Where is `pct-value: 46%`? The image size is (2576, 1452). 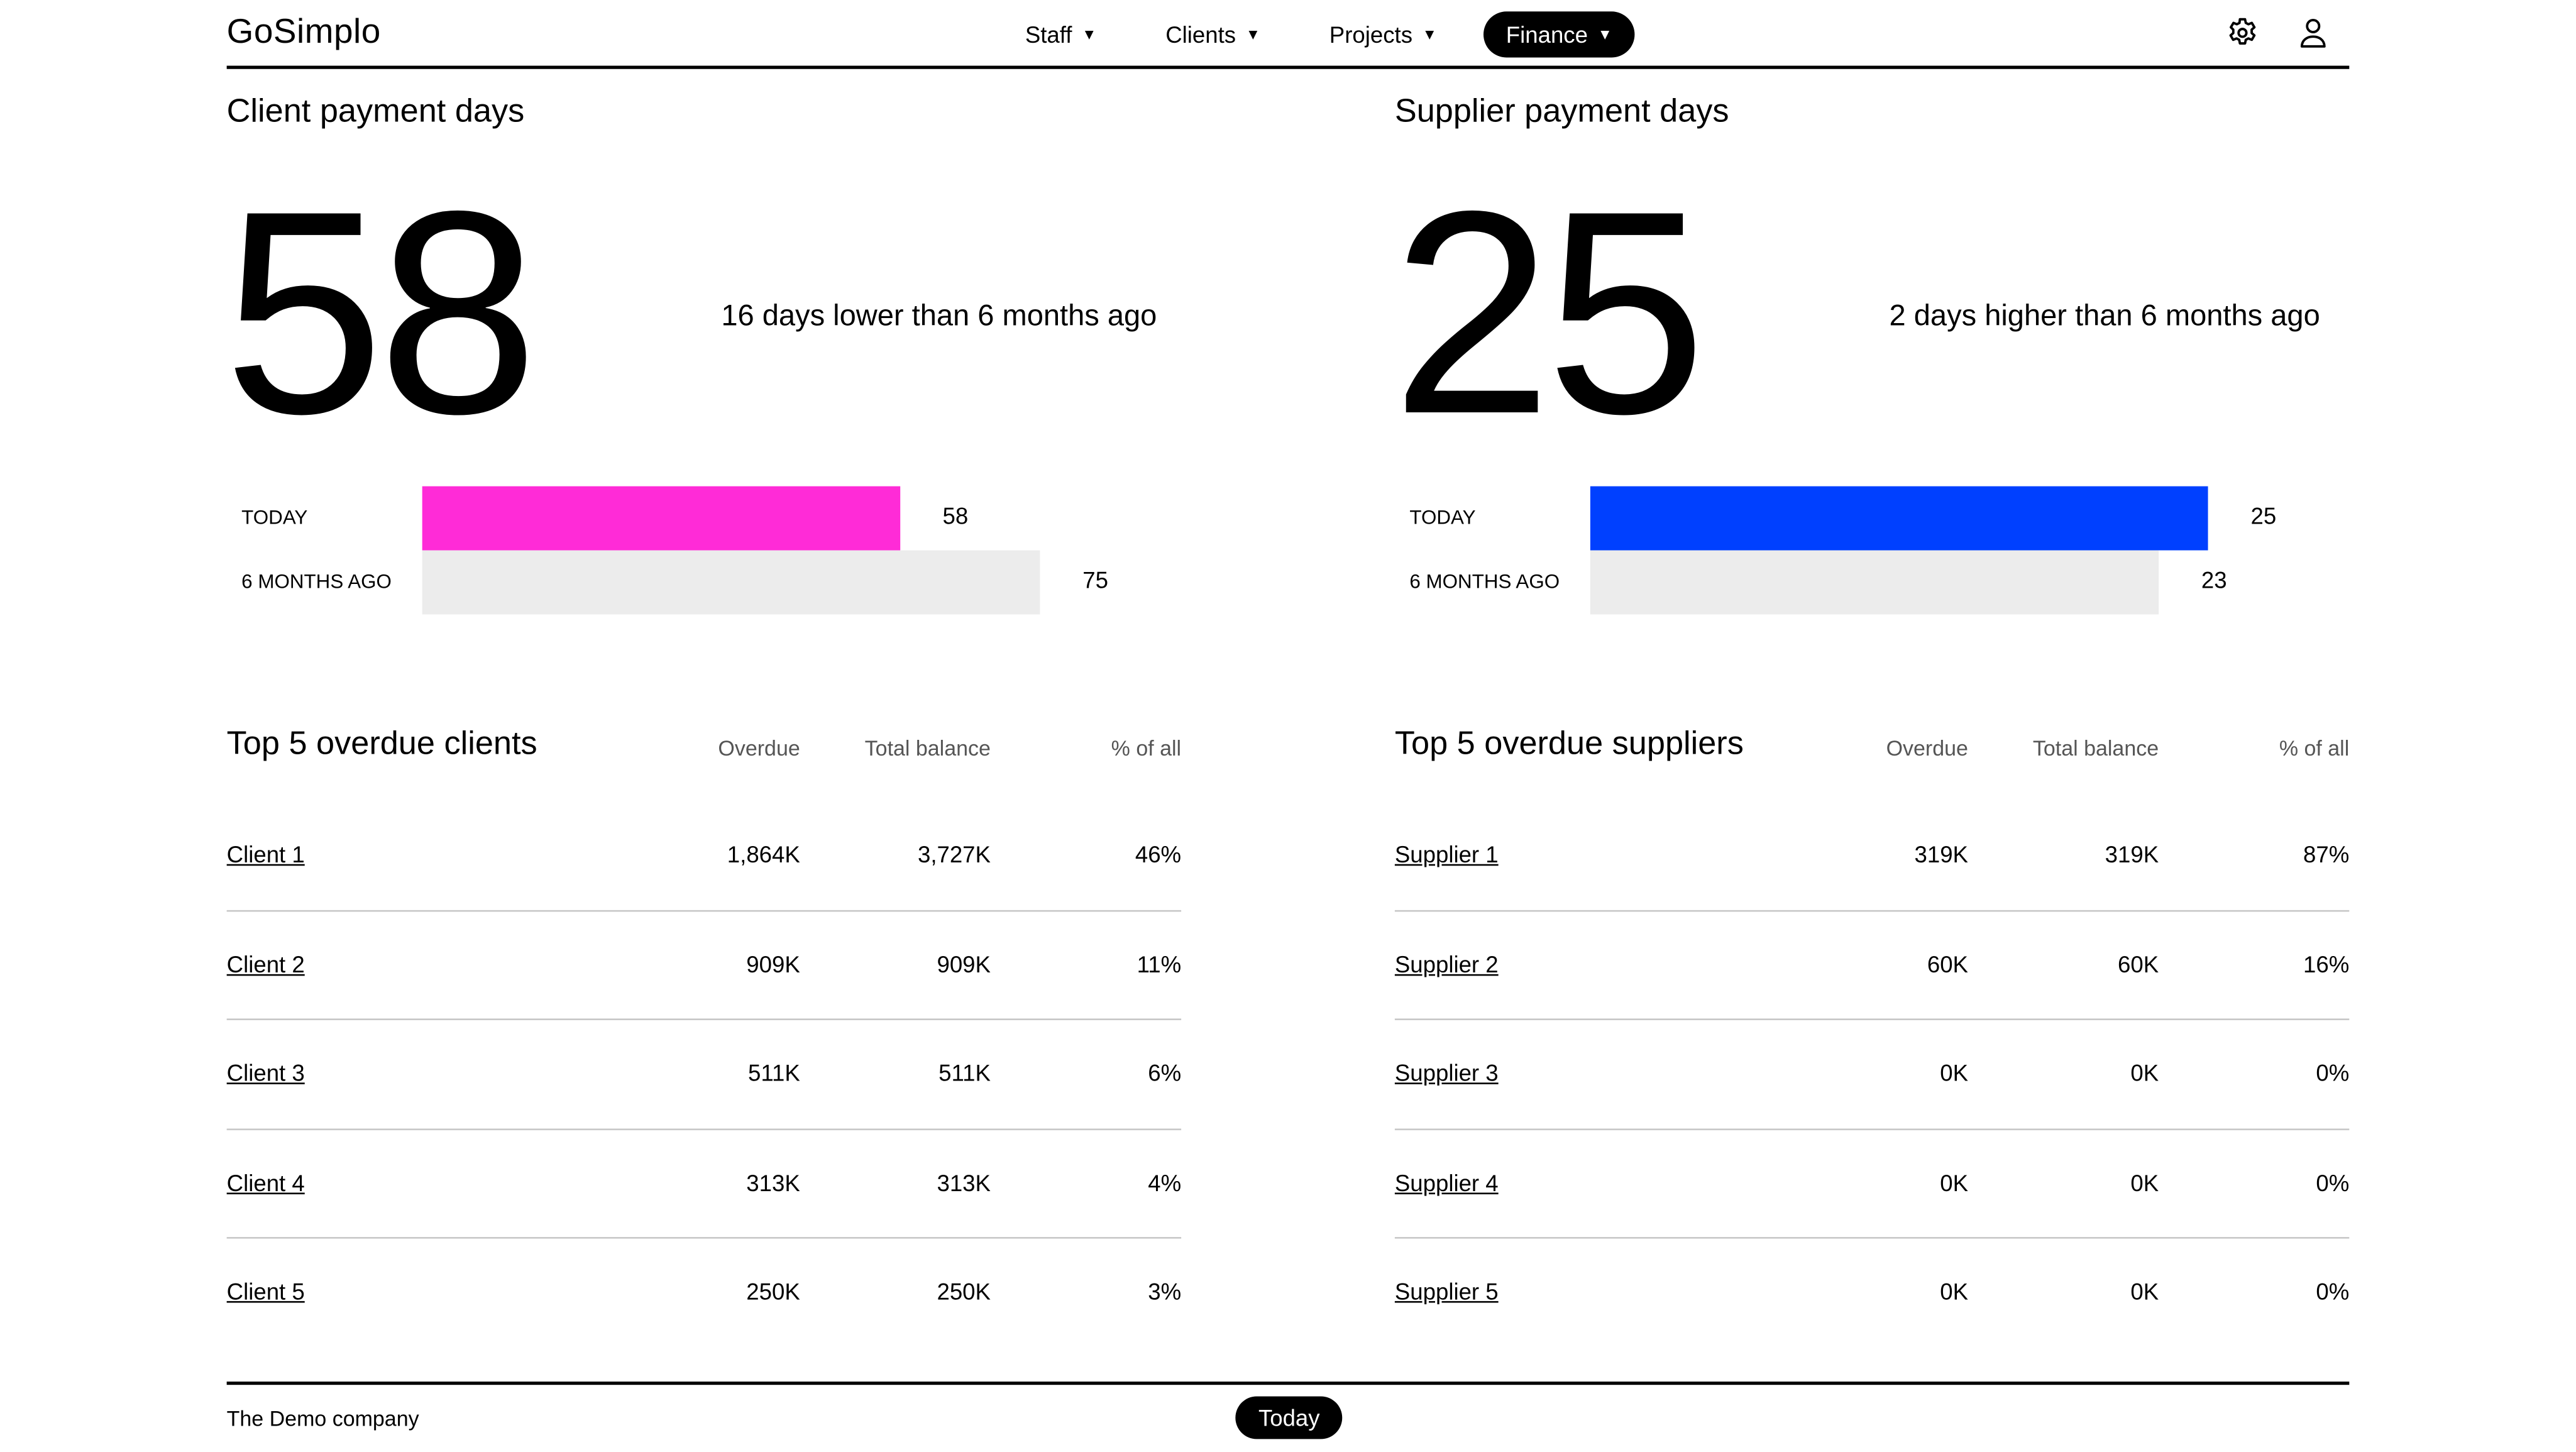
pct-value: 46% is located at coordinates (1159, 854).